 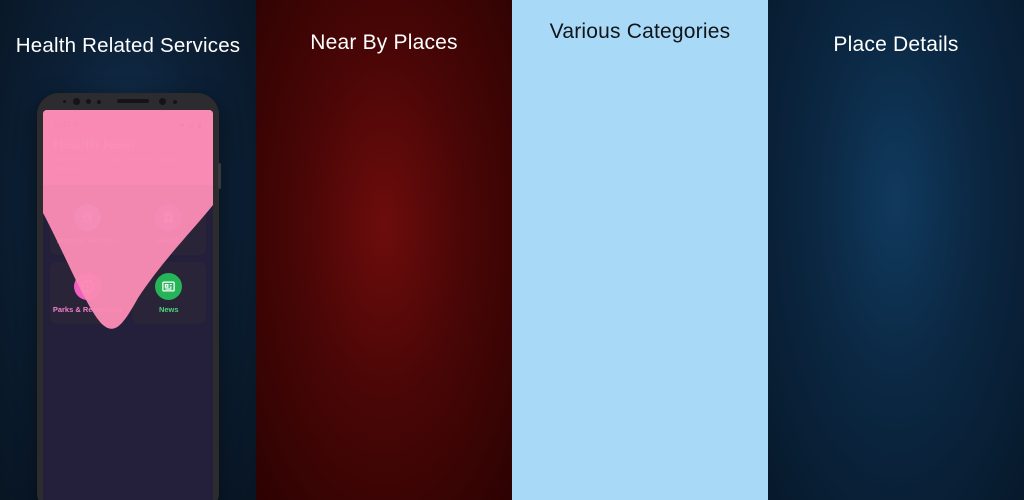 I want to click on app-title: Health Near, so click(x=95, y=144).